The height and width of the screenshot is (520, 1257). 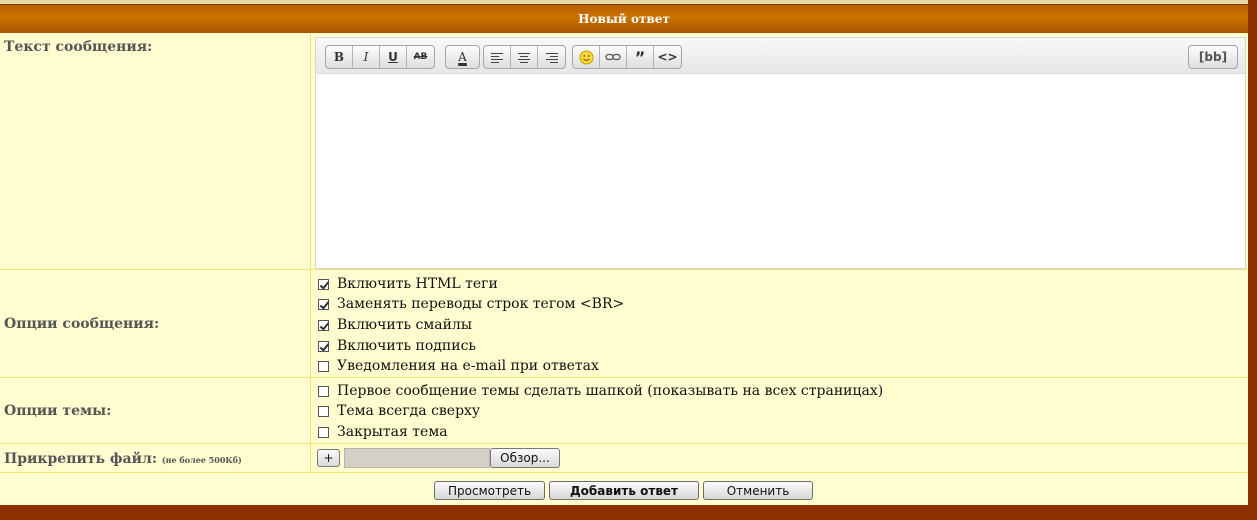 What do you see at coordinates (624, 490) in the screenshot?
I see `submit-reply-button: Добавить ответ` at bounding box center [624, 490].